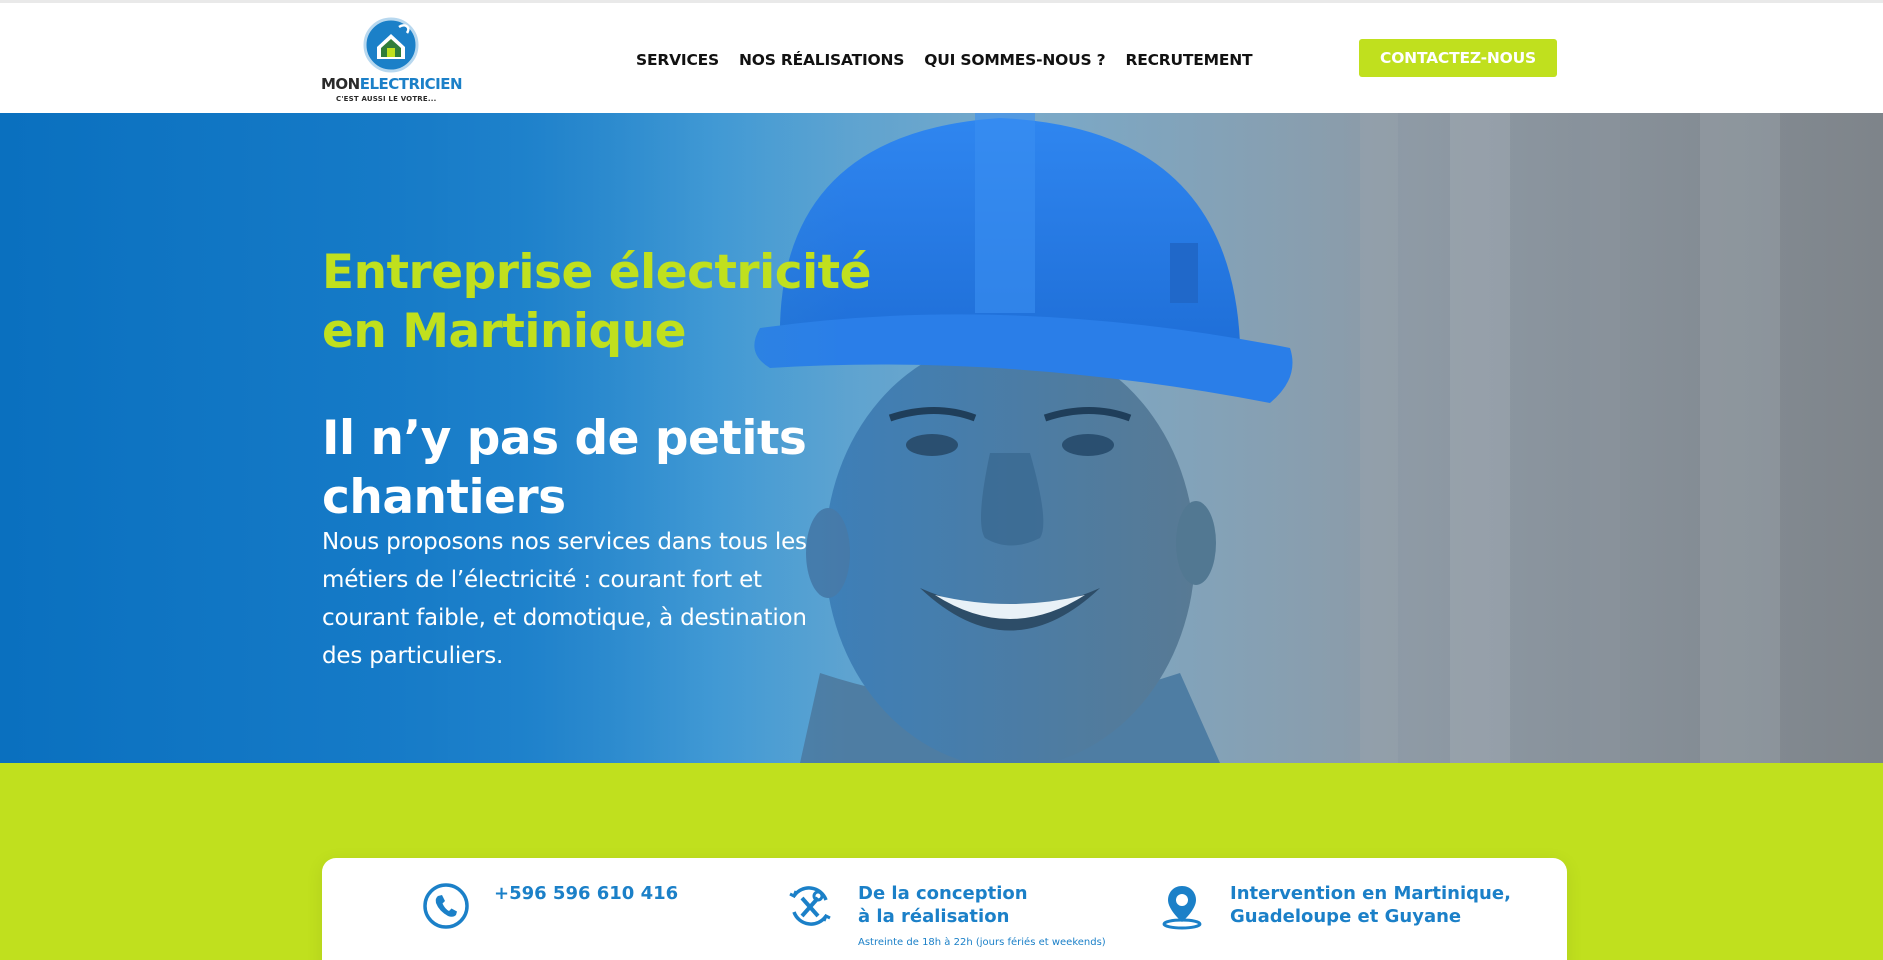 This screenshot has height=960, width=1883. I want to click on design-line1: De la conception, so click(943, 893).